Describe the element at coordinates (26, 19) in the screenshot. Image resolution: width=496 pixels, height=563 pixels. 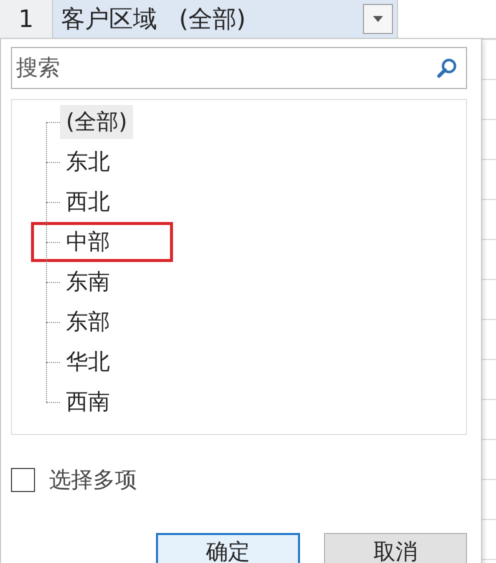
I see `row-number: 1` at that location.